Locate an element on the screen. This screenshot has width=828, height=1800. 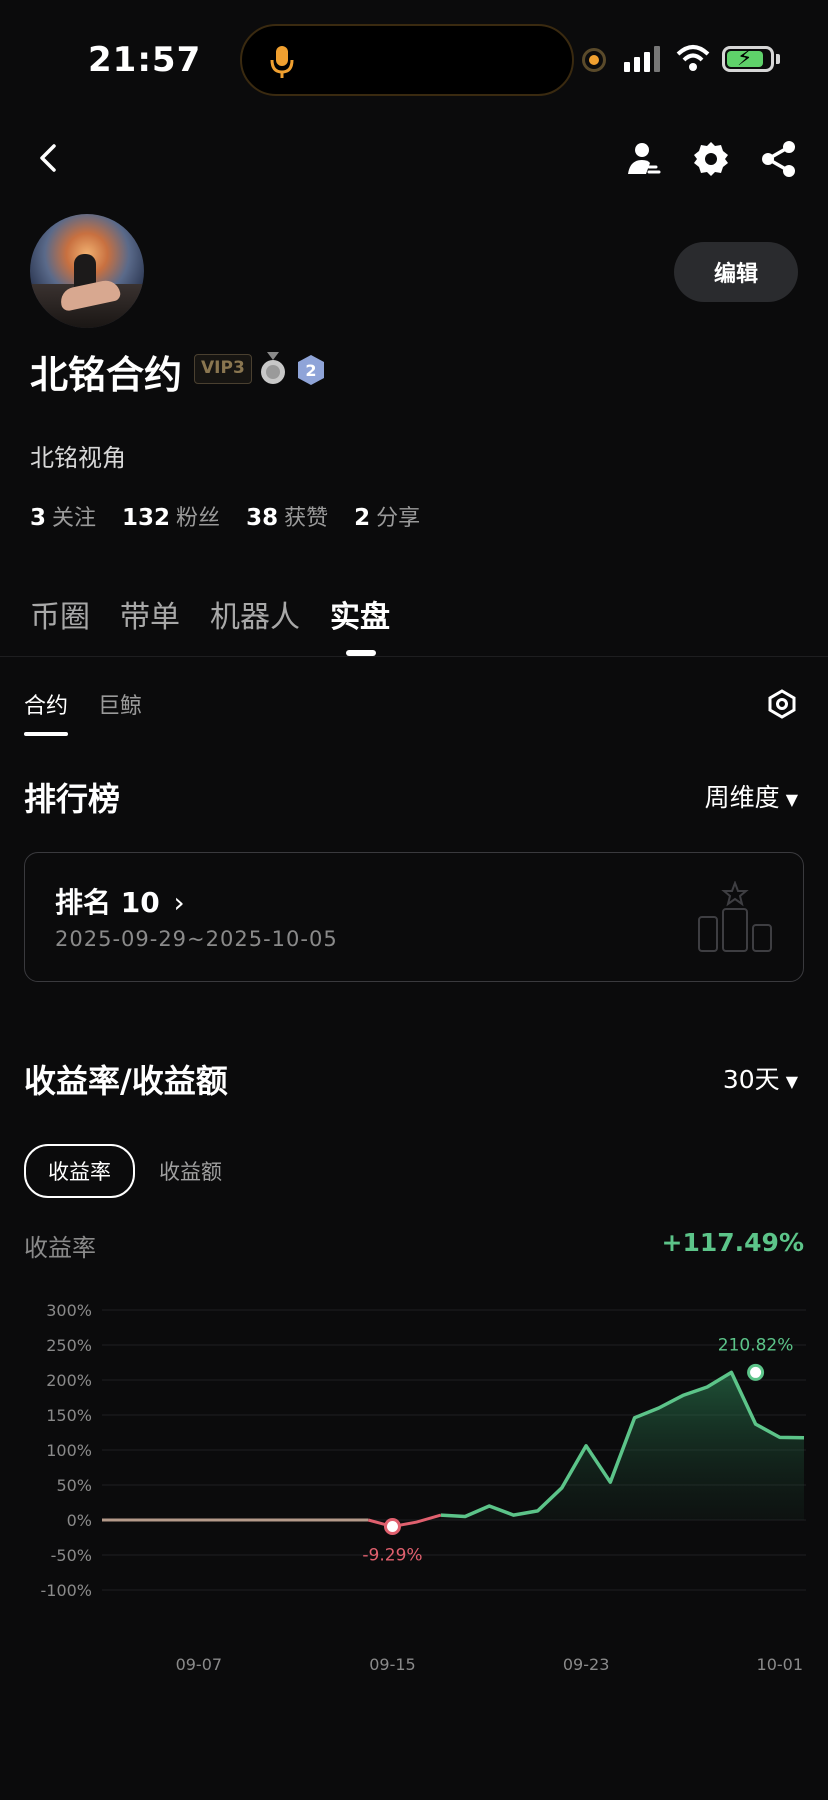
stat-likes: 38 获赞 is located at coordinates (287, 516).